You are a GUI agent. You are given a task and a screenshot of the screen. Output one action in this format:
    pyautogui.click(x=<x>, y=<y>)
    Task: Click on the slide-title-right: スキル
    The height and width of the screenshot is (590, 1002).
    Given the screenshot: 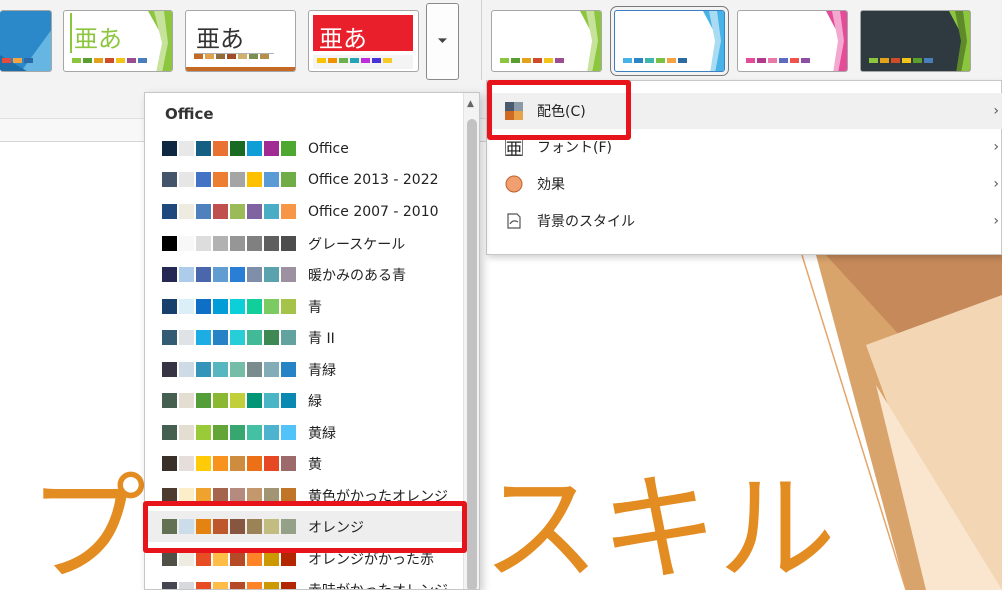 What is the action you would take?
    pyautogui.click(x=659, y=529)
    